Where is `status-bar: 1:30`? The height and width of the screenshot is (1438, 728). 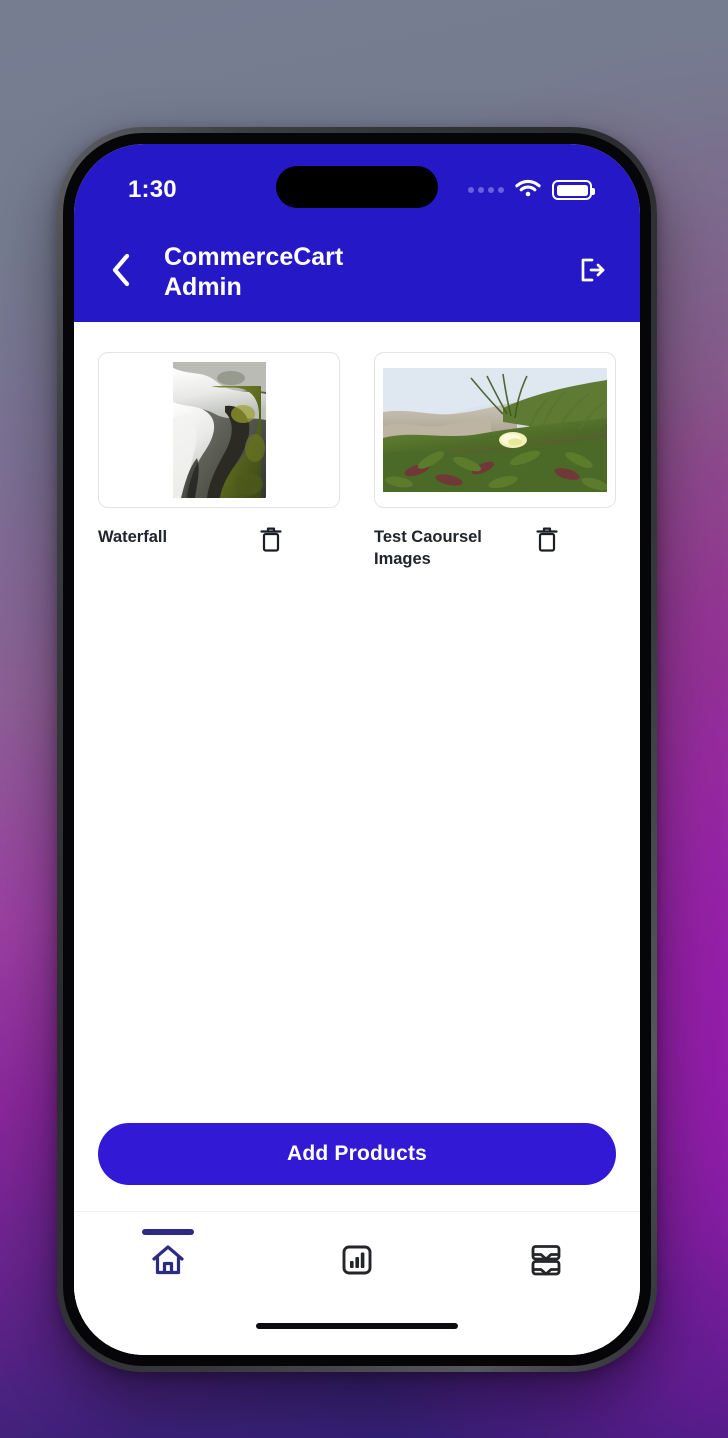 status-bar: 1:30 is located at coordinates (357, 187).